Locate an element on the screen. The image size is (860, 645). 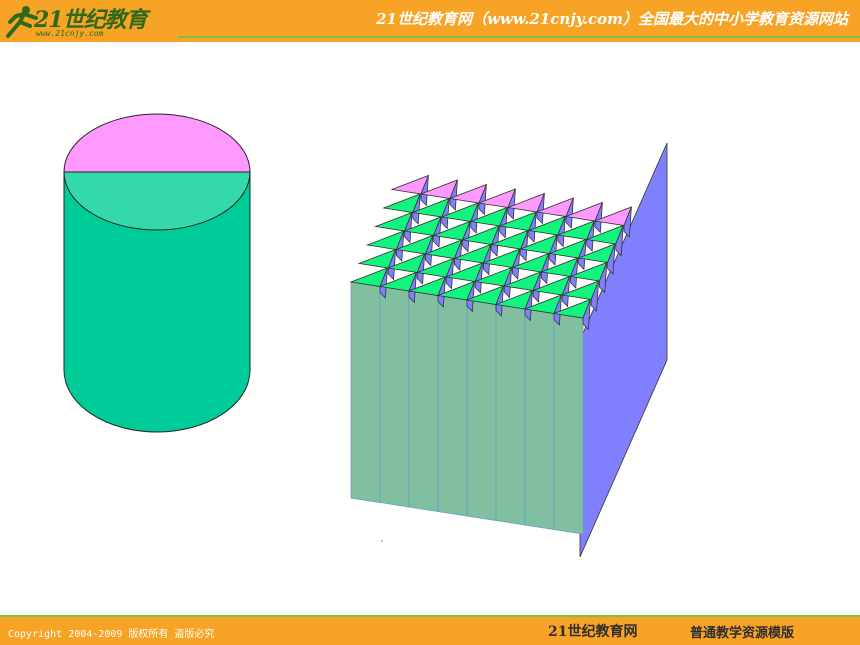
footer-template-label: 普通教学资源模版 is located at coordinates (742, 633).